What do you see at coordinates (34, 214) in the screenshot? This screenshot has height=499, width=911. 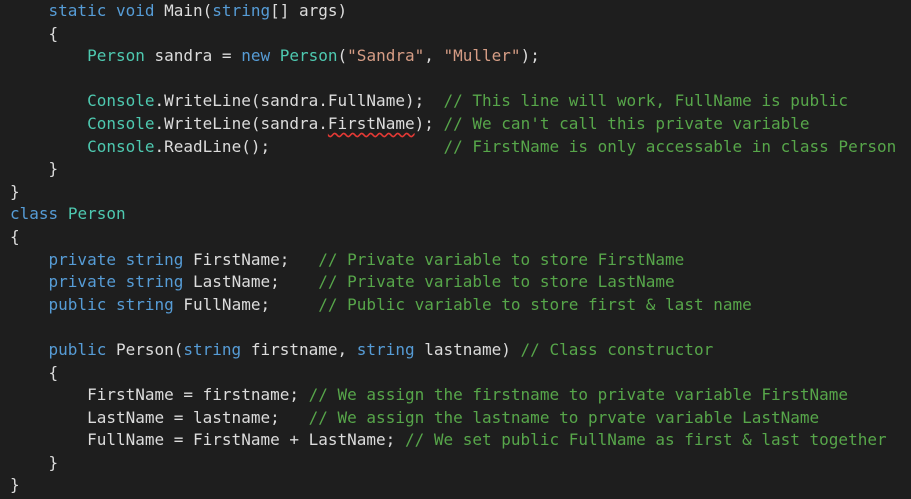 I see `keyword-token: class` at bounding box center [34, 214].